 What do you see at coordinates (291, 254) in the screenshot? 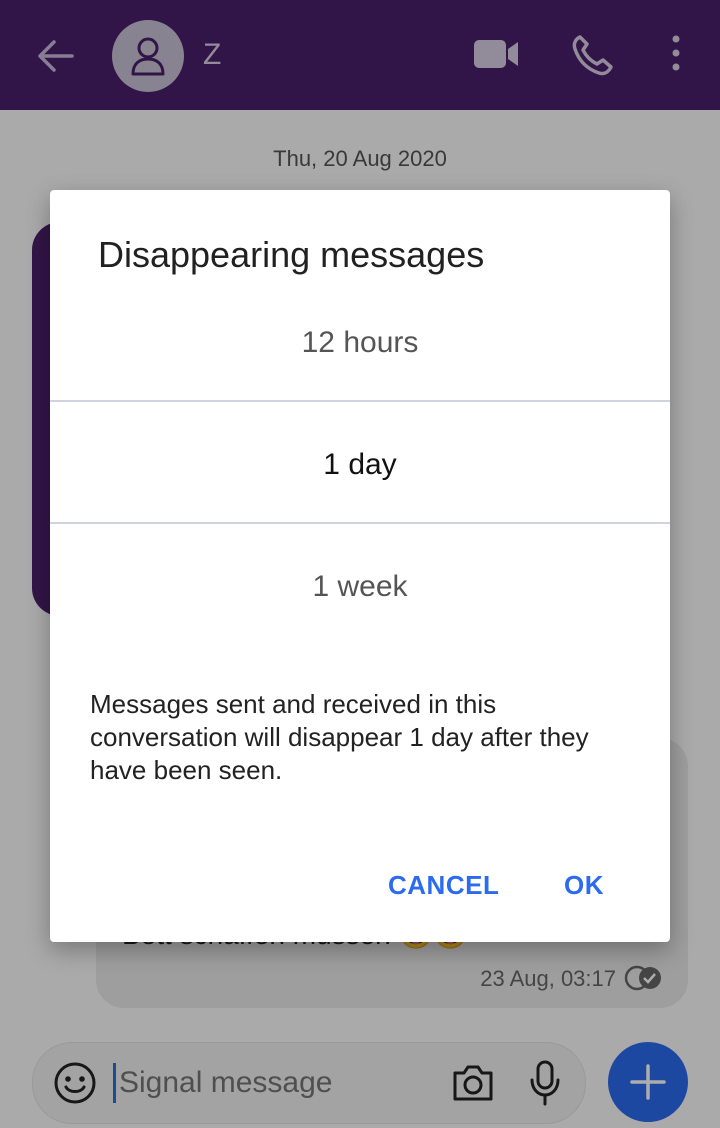
I see `dialog-title: Disappearing messages` at bounding box center [291, 254].